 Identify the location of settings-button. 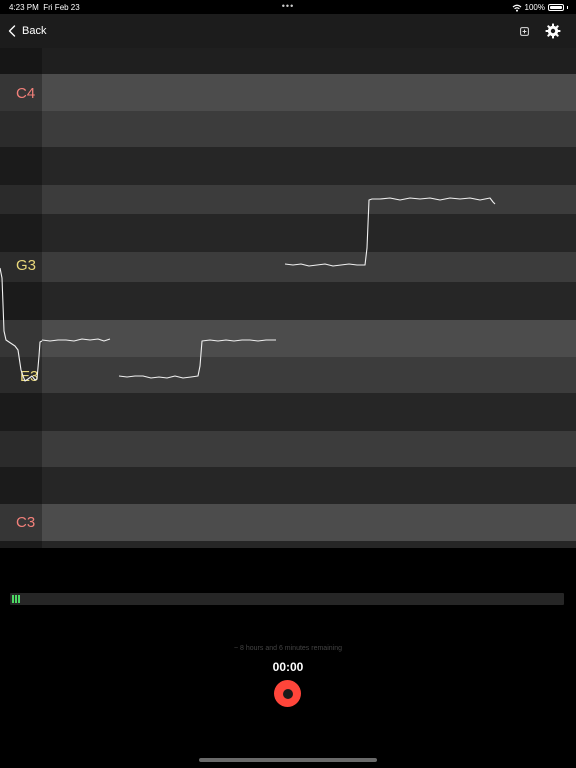
(553, 31).